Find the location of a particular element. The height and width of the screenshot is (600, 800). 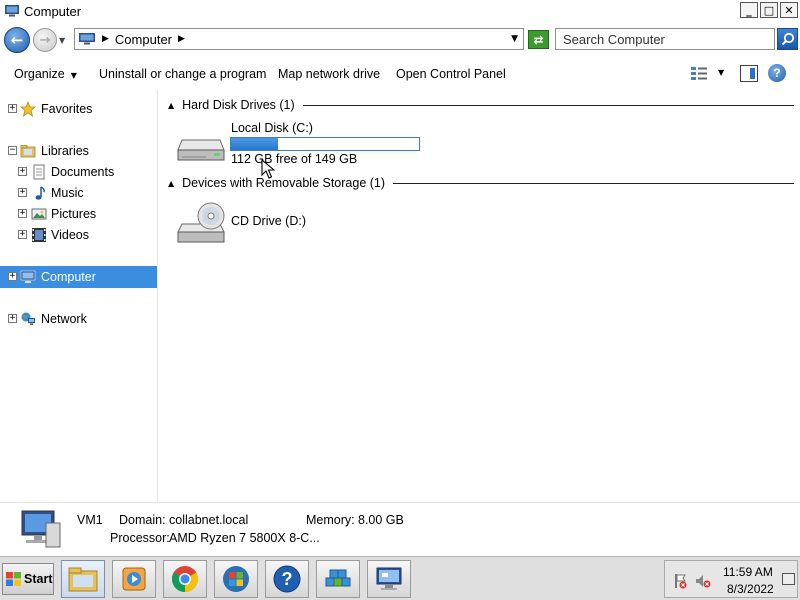

registry-editor-icon is located at coordinates (338, 578).